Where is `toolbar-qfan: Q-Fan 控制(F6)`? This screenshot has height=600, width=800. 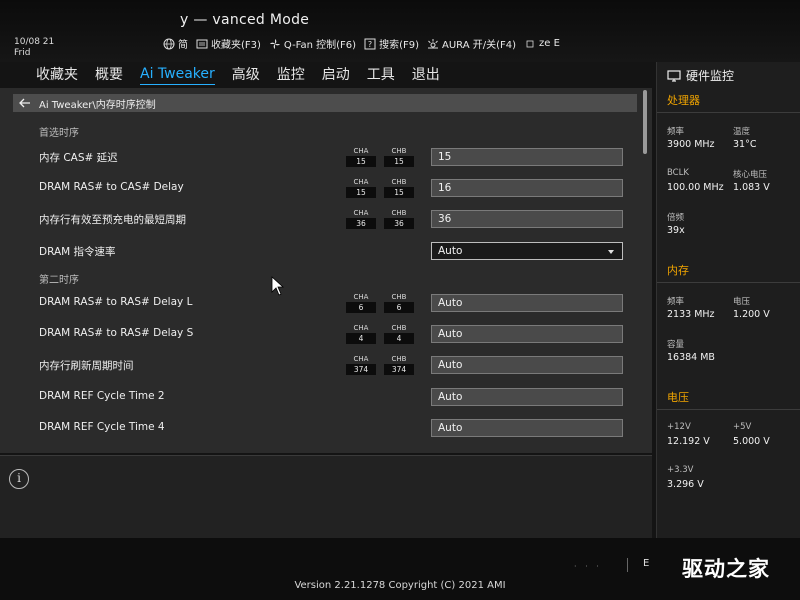
toolbar-qfan: Q-Fan 控制(F6) is located at coordinates (312, 43).